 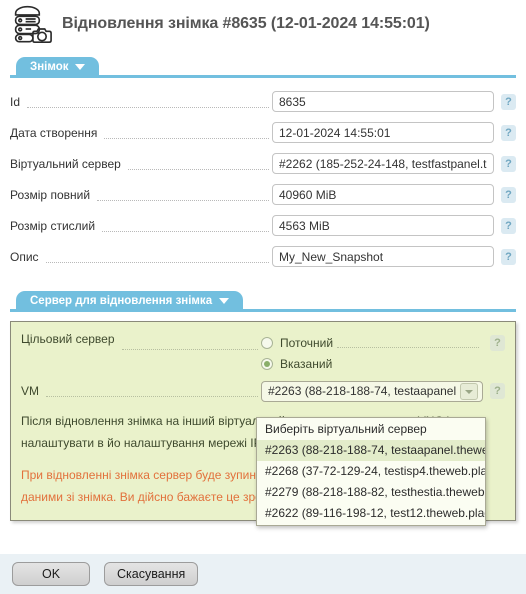 I want to click on label-target-server: Цільовий сервер, so click(x=68, y=339).